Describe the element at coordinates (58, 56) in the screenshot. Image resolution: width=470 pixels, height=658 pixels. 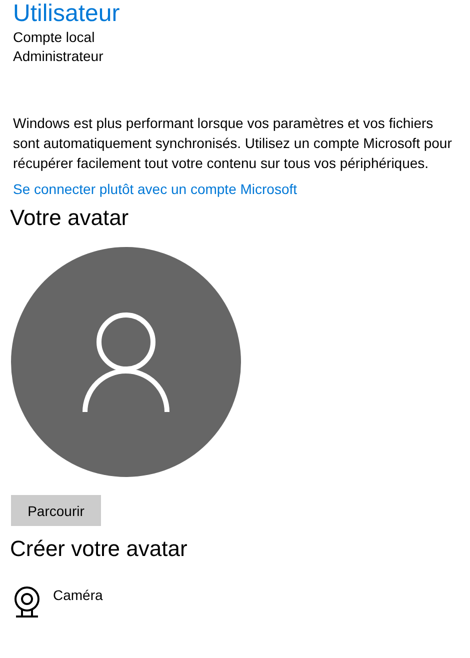
I see `account-role: Administrateur` at that location.